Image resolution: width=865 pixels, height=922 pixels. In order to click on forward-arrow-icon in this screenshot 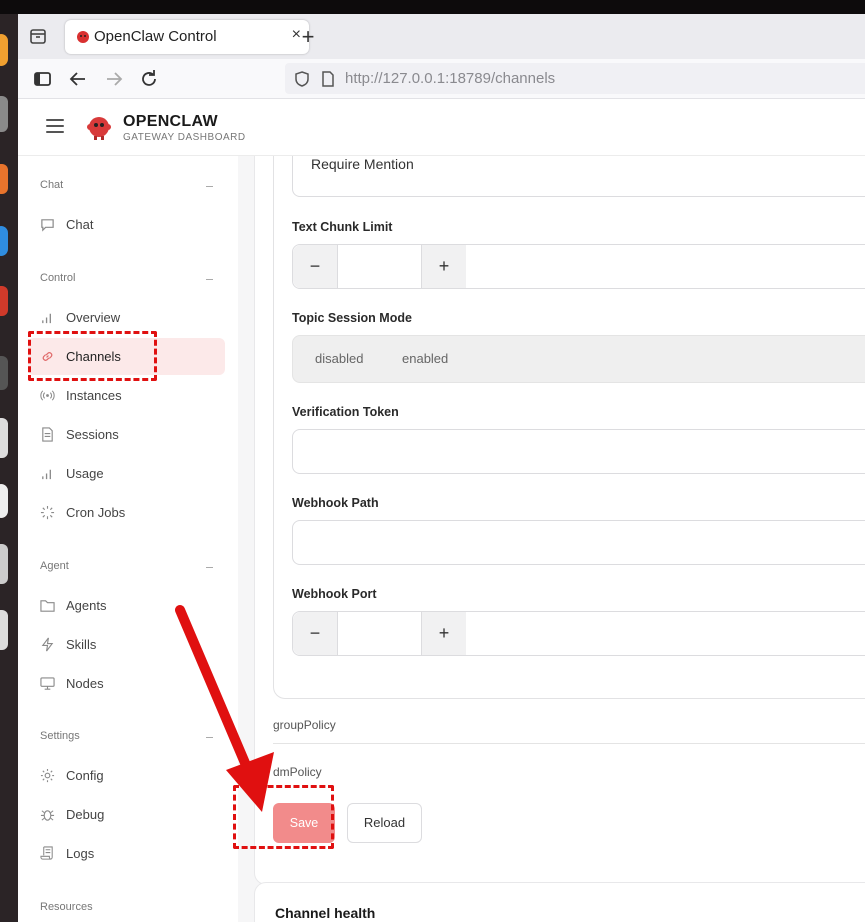, I will do `click(114, 79)`.